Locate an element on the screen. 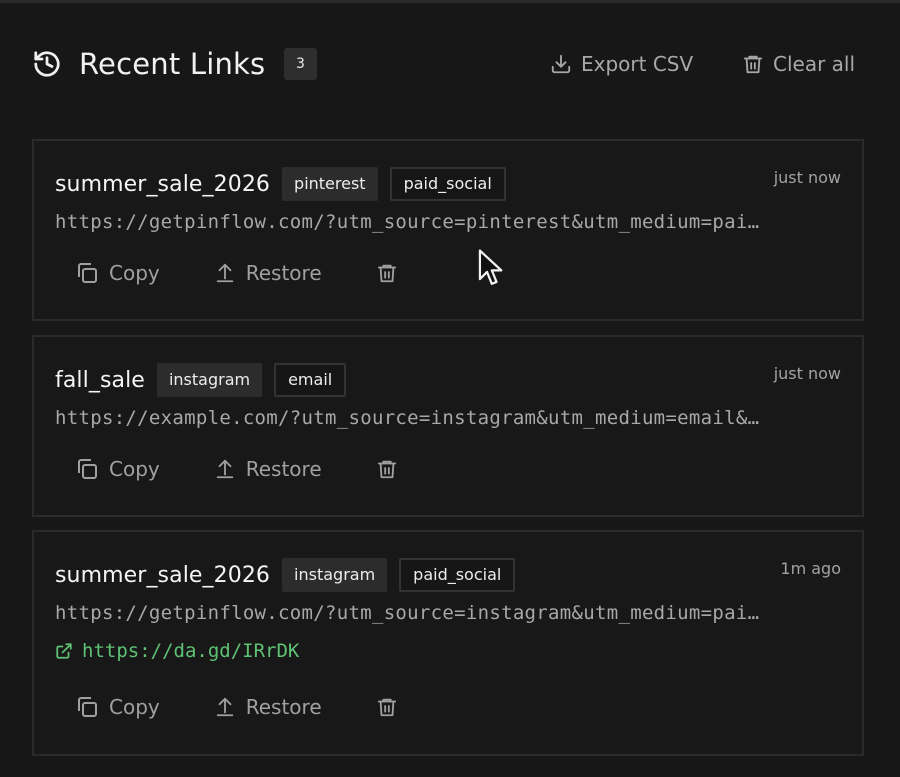 The width and height of the screenshot is (900, 777). source-tag: pinterest is located at coordinates (330, 184).